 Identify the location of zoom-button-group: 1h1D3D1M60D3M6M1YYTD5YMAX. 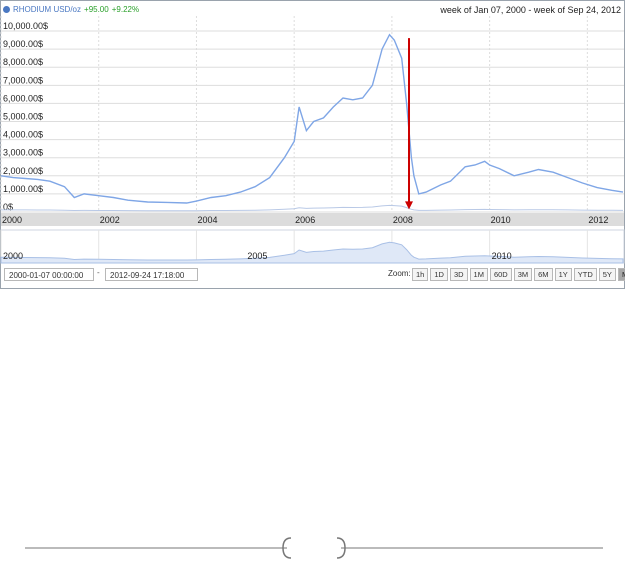
(518, 274).